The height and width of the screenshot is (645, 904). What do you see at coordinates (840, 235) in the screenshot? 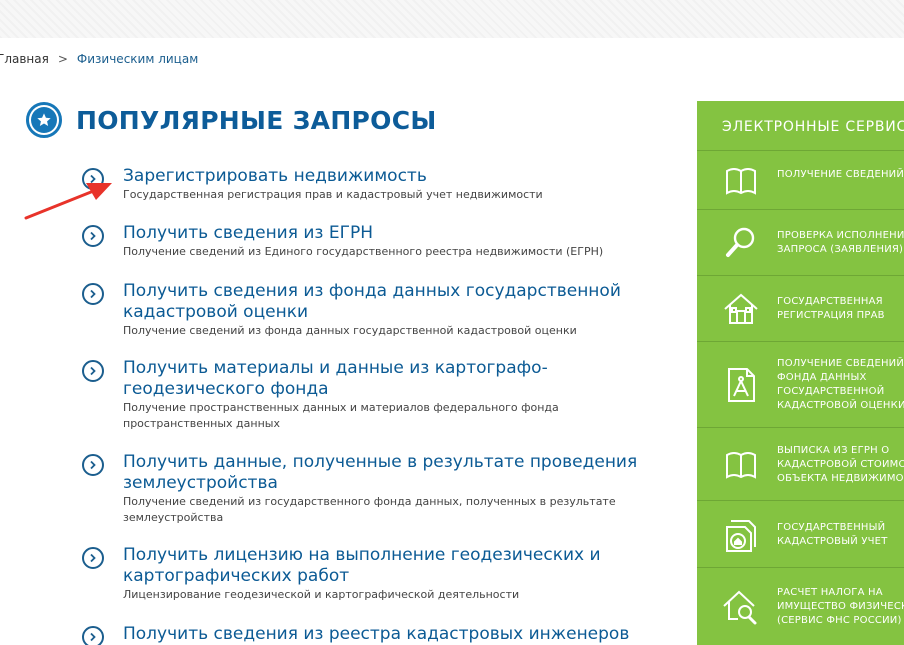
I see `service-label-line: ПРОВЕРКА ИСПОЛНЕНИЯ` at bounding box center [840, 235].